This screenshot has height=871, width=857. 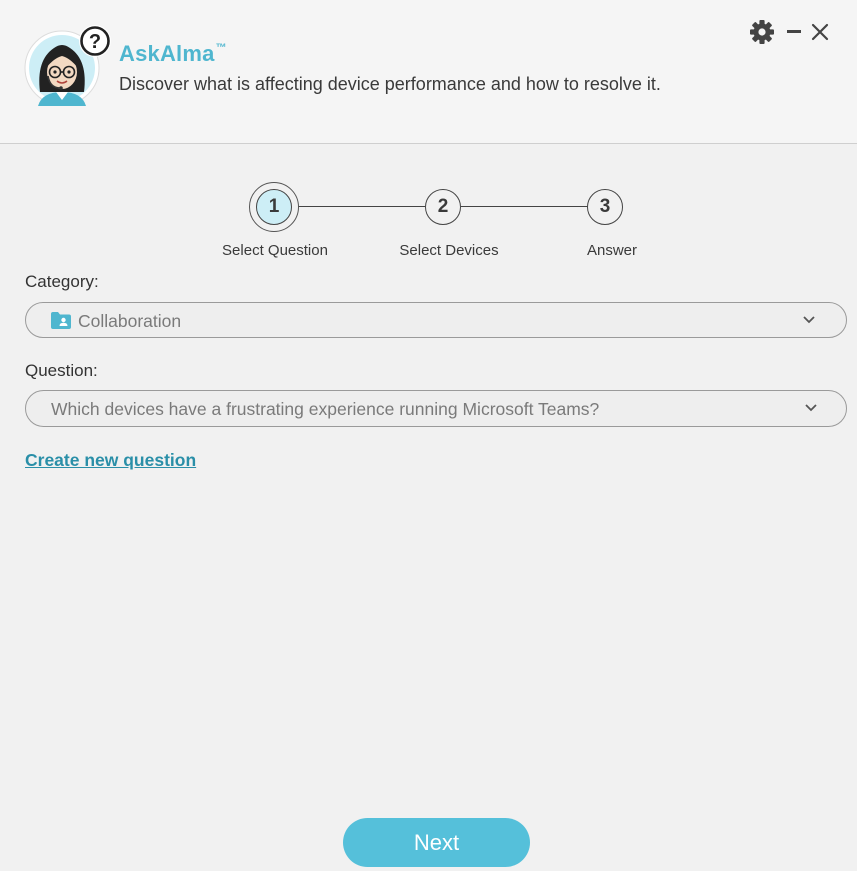 I want to click on trademark-mark: ™, so click(x=221, y=47).